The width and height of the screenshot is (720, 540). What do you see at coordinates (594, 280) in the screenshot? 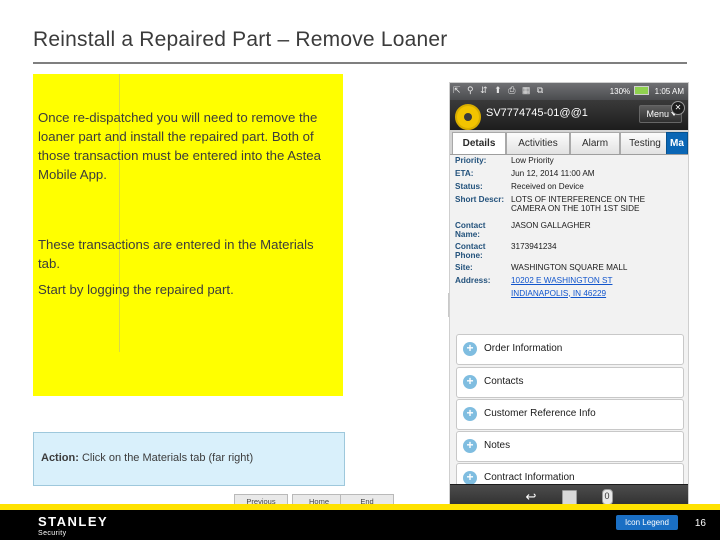
I see `field-value-link: 10202 E WASHINGTON ST` at bounding box center [594, 280].